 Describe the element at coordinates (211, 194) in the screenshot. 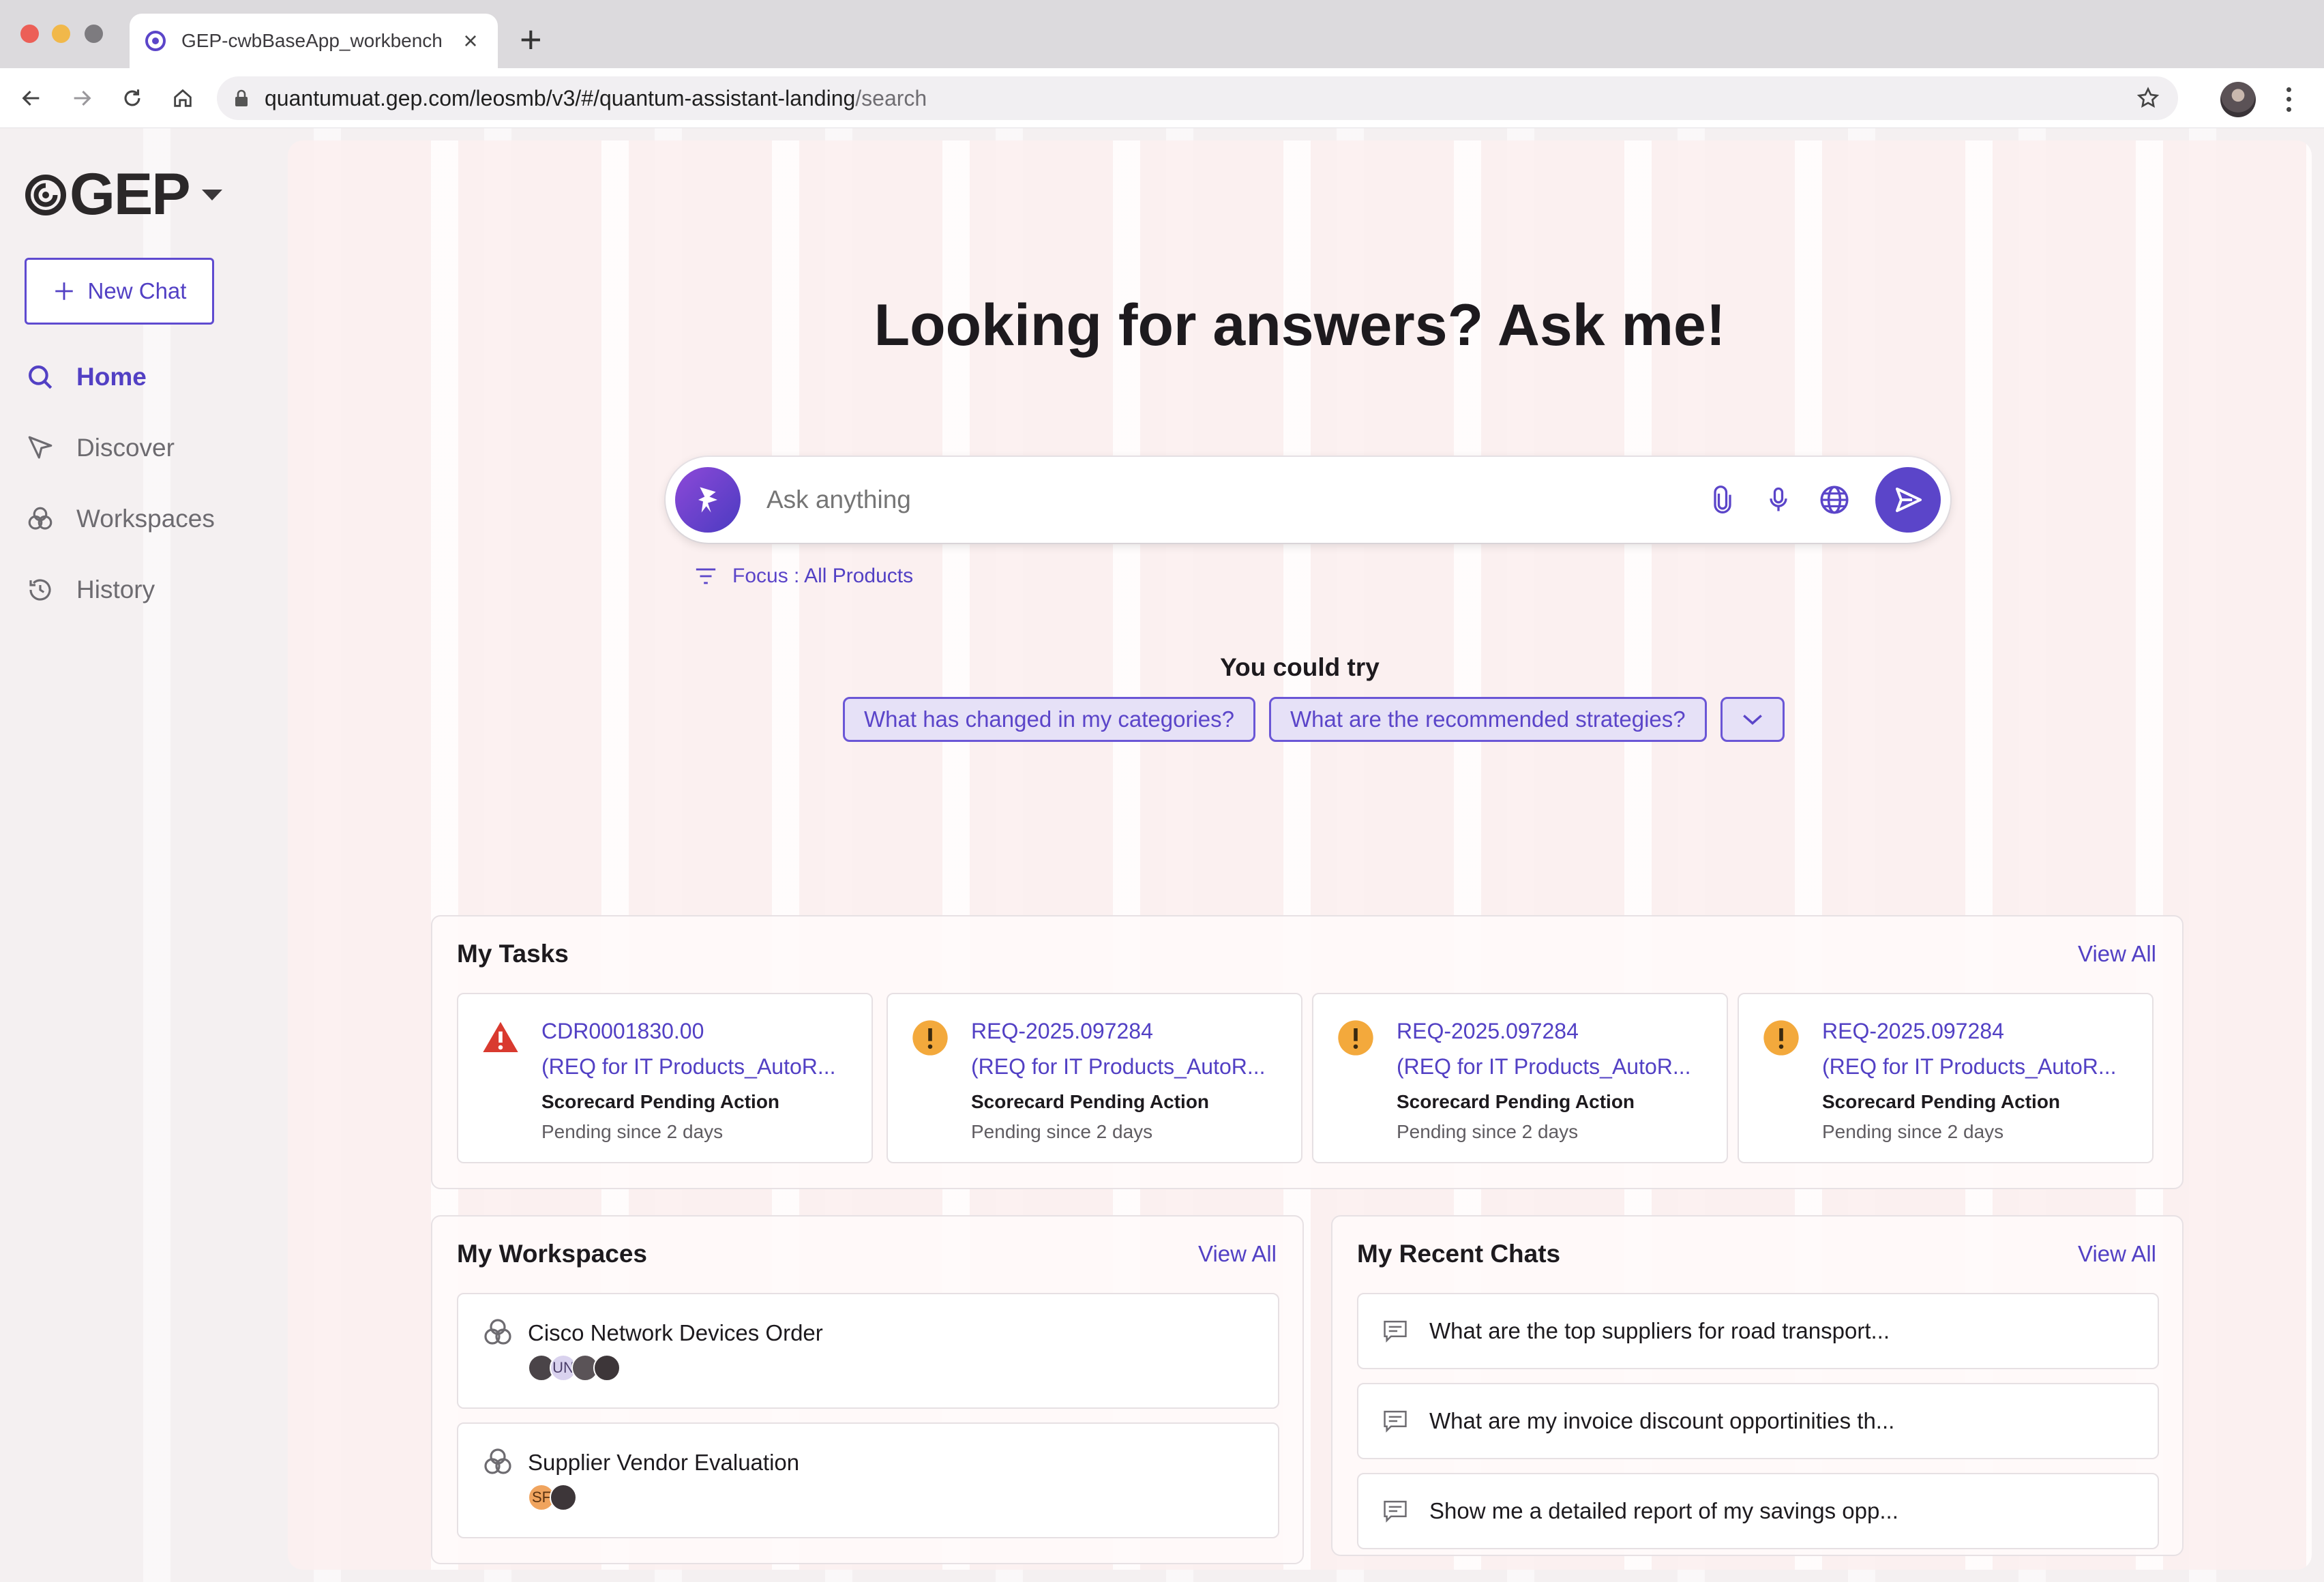

I see `logo-dropdown-caret-icon` at that location.